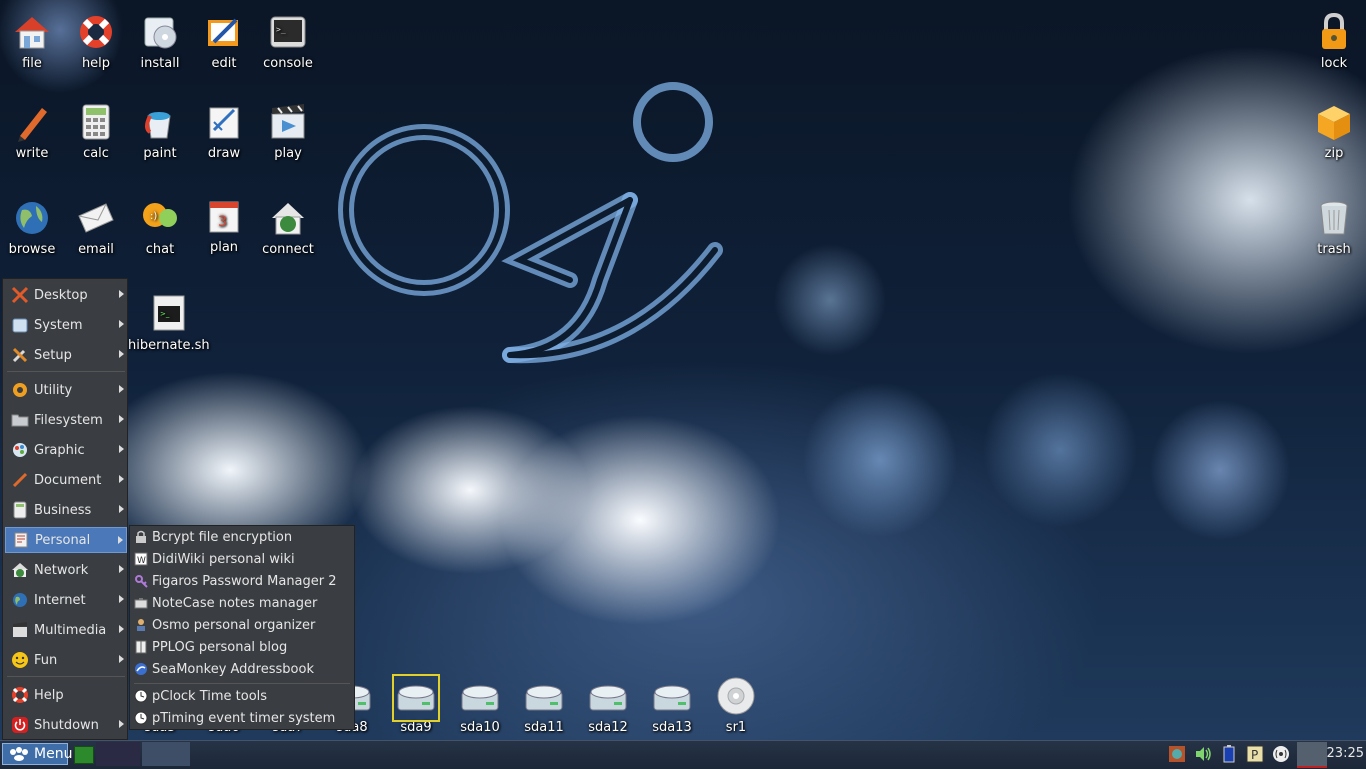  What do you see at coordinates (60, 600) in the screenshot?
I see `menu-item-label: Internet` at bounding box center [60, 600].